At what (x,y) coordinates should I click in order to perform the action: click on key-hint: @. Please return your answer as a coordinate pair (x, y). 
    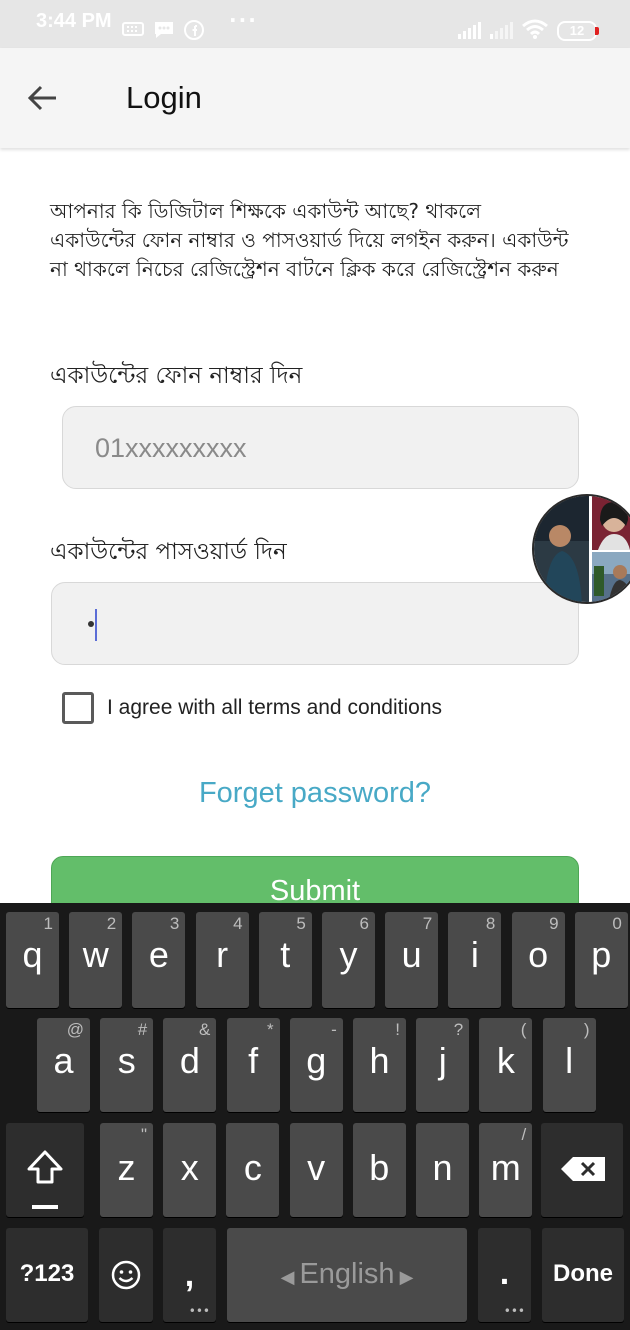
    Looking at the image, I should click on (75, 1029).